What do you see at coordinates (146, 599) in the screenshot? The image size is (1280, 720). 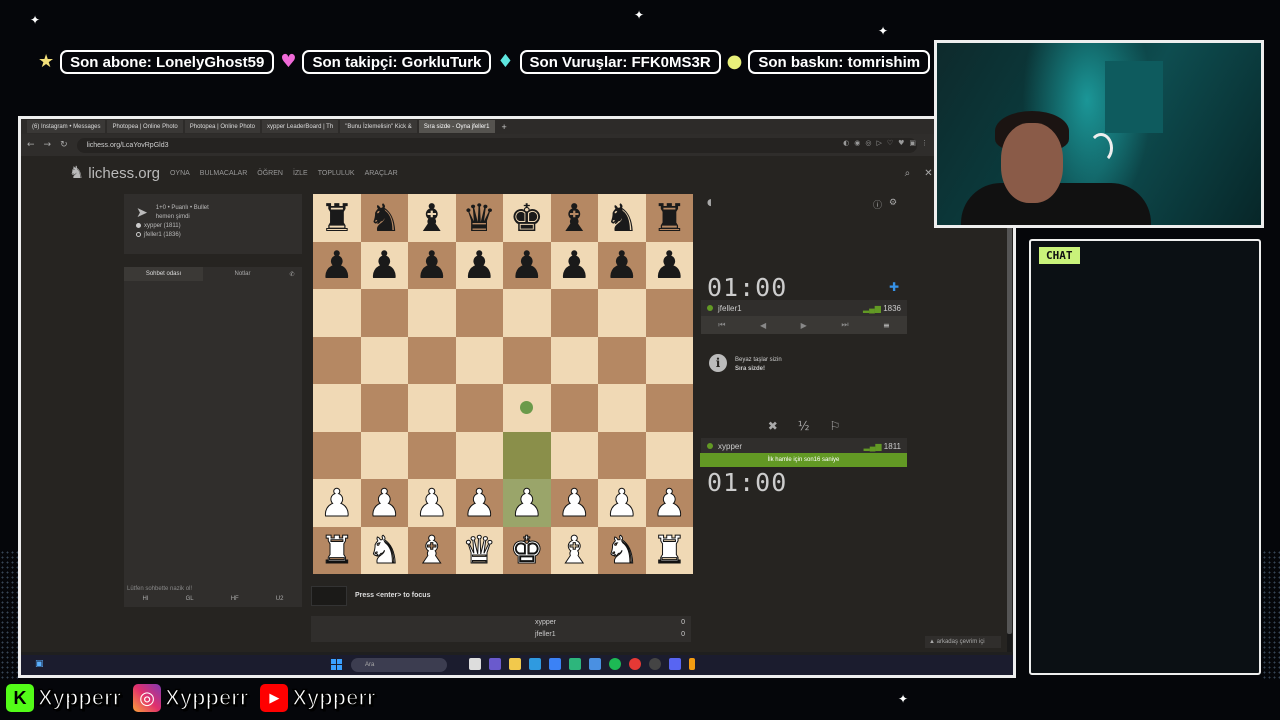 I see `preset-hi-button: HI` at bounding box center [146, 599].